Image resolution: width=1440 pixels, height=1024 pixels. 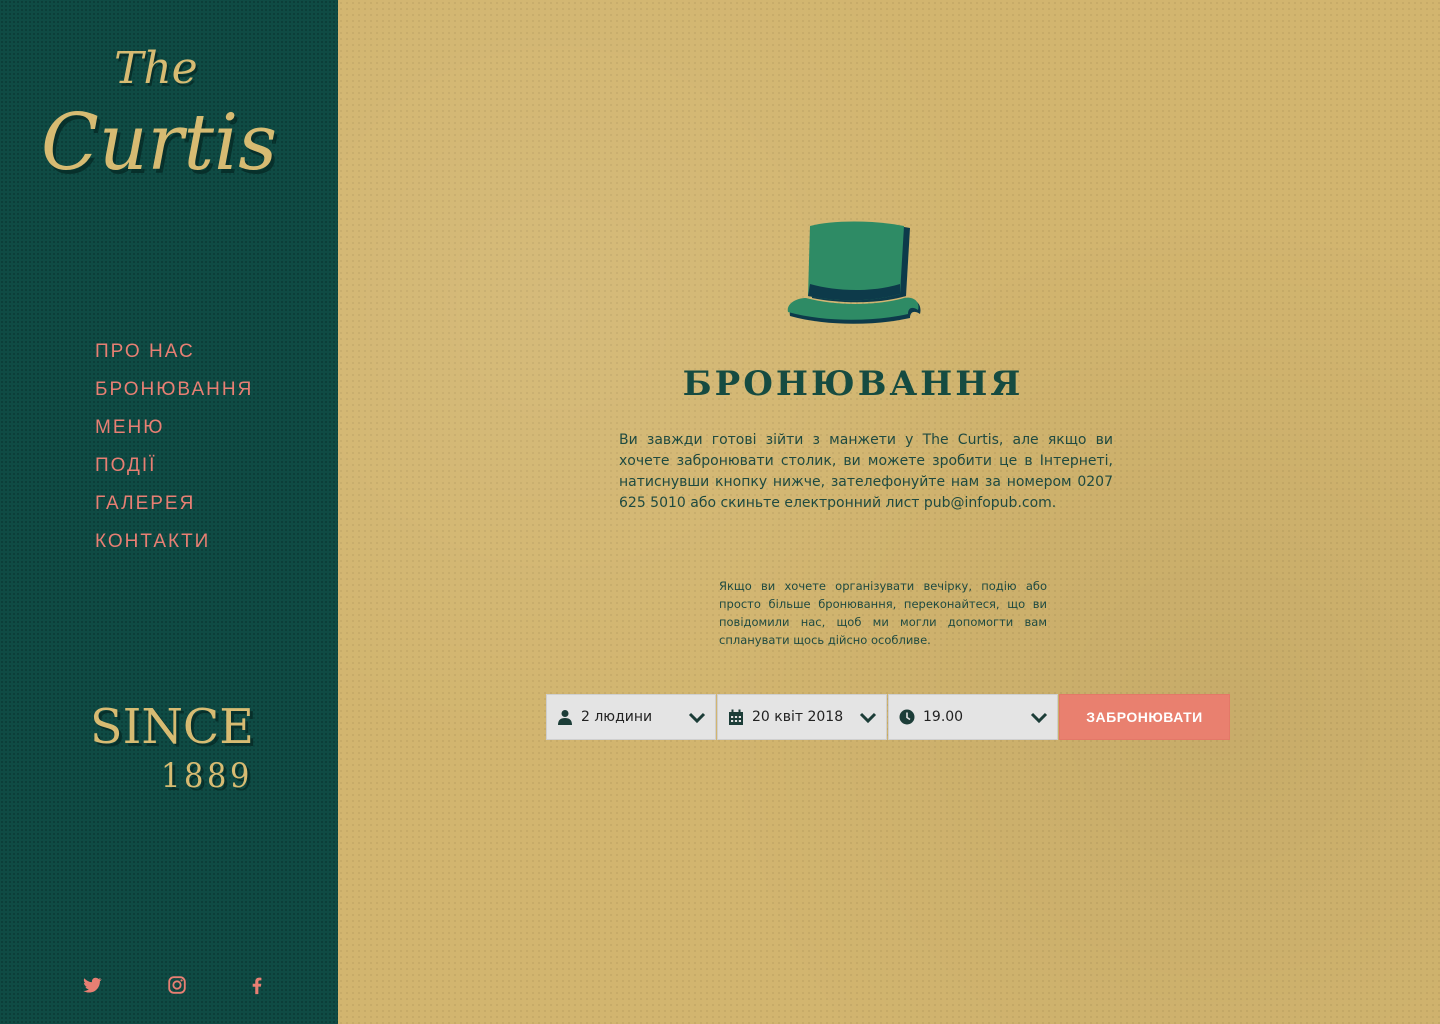 I want to click on facebook-icon, so click(x=257, y=985).